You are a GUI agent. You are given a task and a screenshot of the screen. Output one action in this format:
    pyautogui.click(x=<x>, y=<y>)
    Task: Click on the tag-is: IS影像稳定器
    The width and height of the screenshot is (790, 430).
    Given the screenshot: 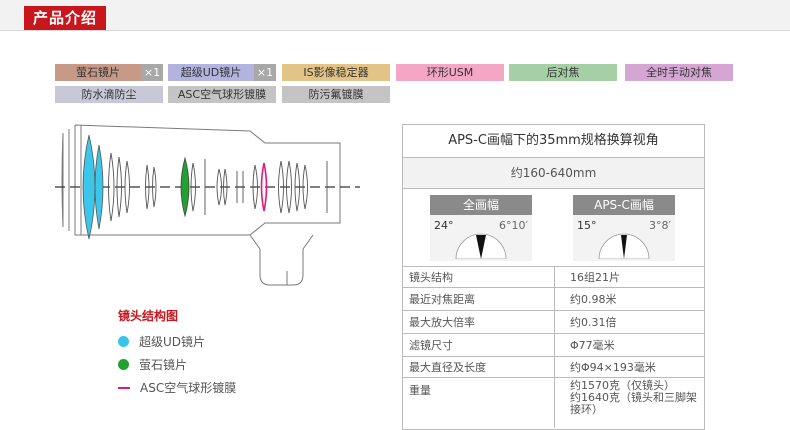 What is the action you would take?
    pyautogui.click(x=336, y=72)
    